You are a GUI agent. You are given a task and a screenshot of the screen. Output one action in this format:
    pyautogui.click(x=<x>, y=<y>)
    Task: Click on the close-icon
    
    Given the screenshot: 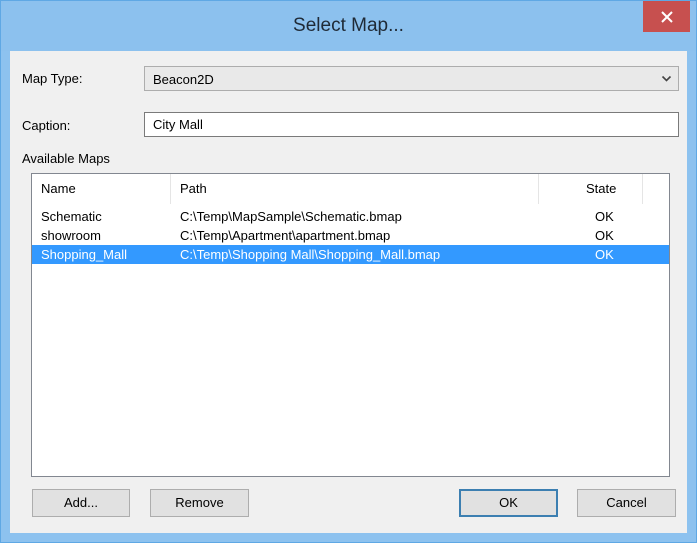 What is the action you would take?
    pyautogui.click(x=666, y=16)
    